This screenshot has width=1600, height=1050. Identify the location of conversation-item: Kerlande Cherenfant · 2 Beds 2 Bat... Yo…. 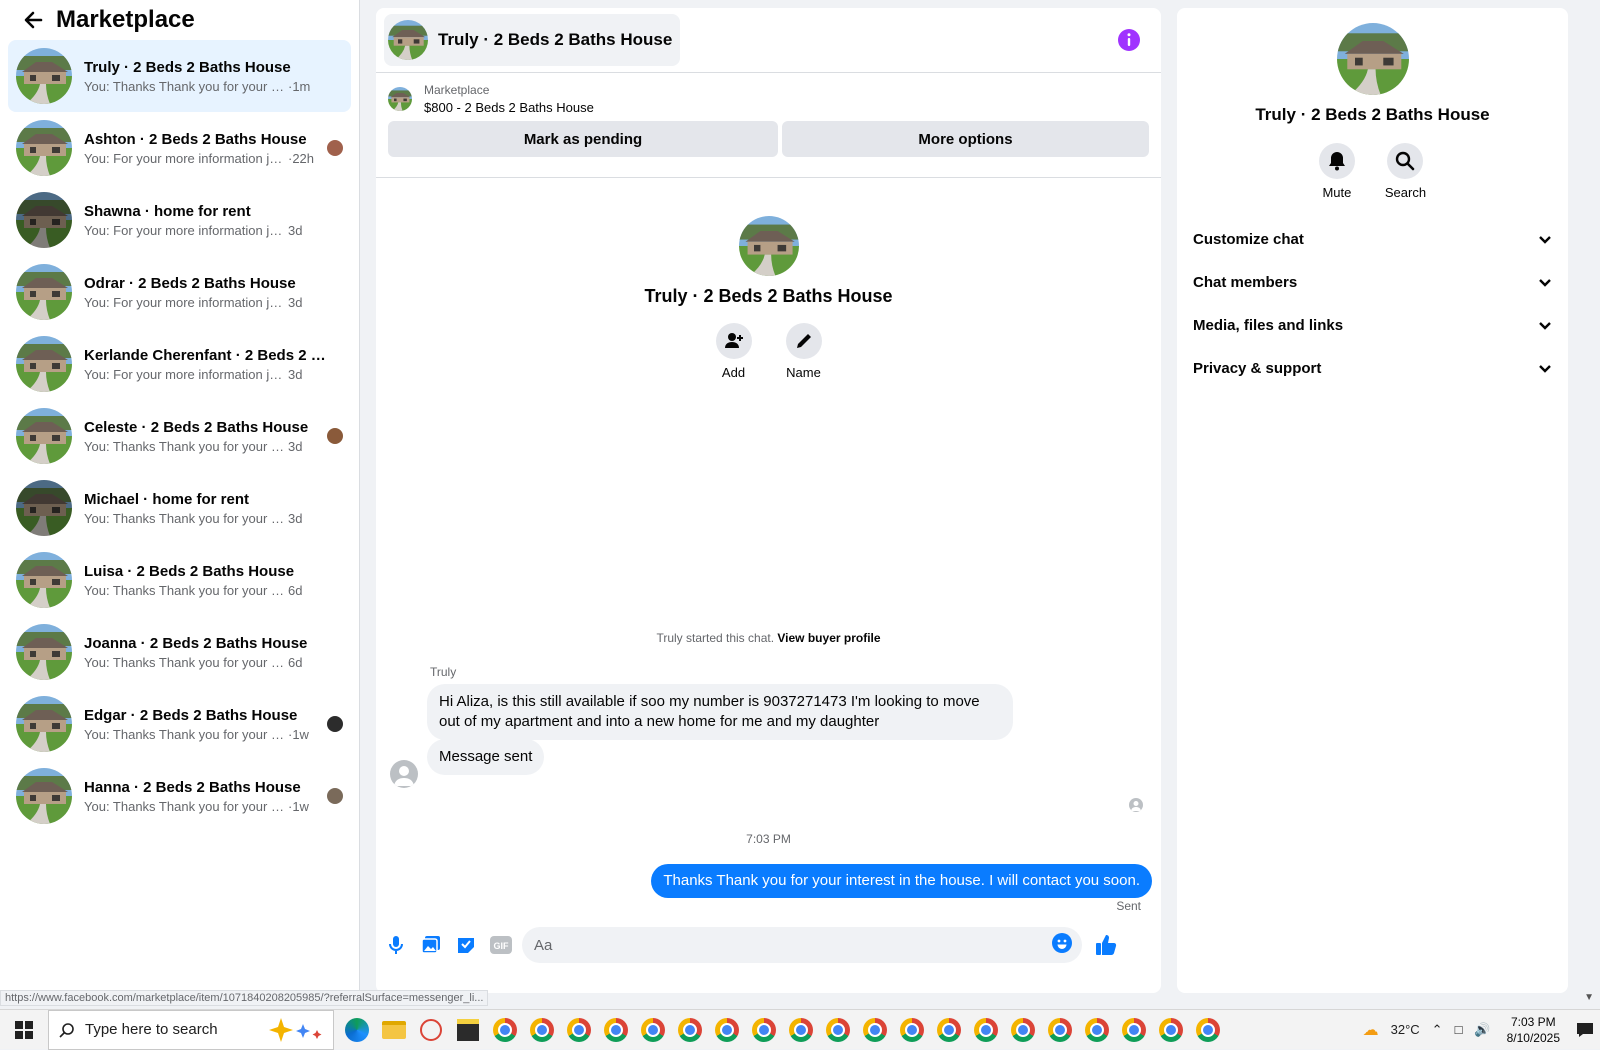
(179, 364).